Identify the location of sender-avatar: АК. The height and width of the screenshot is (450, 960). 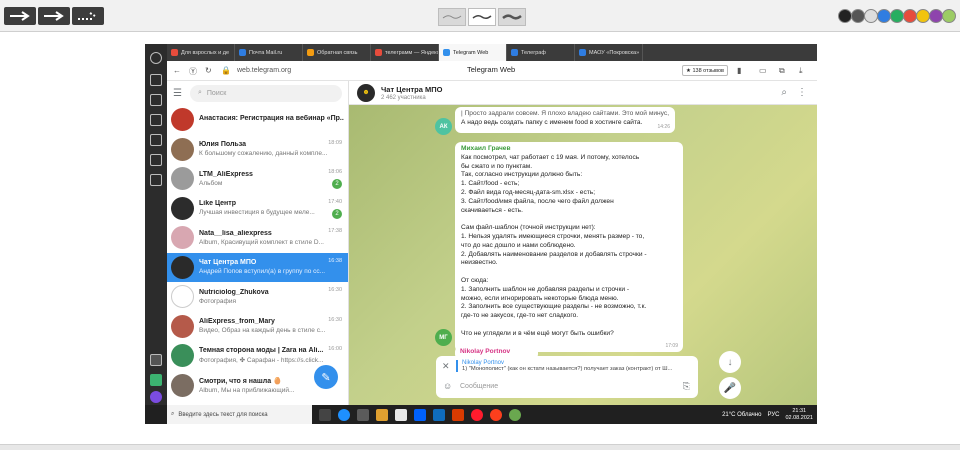
(443, 126).